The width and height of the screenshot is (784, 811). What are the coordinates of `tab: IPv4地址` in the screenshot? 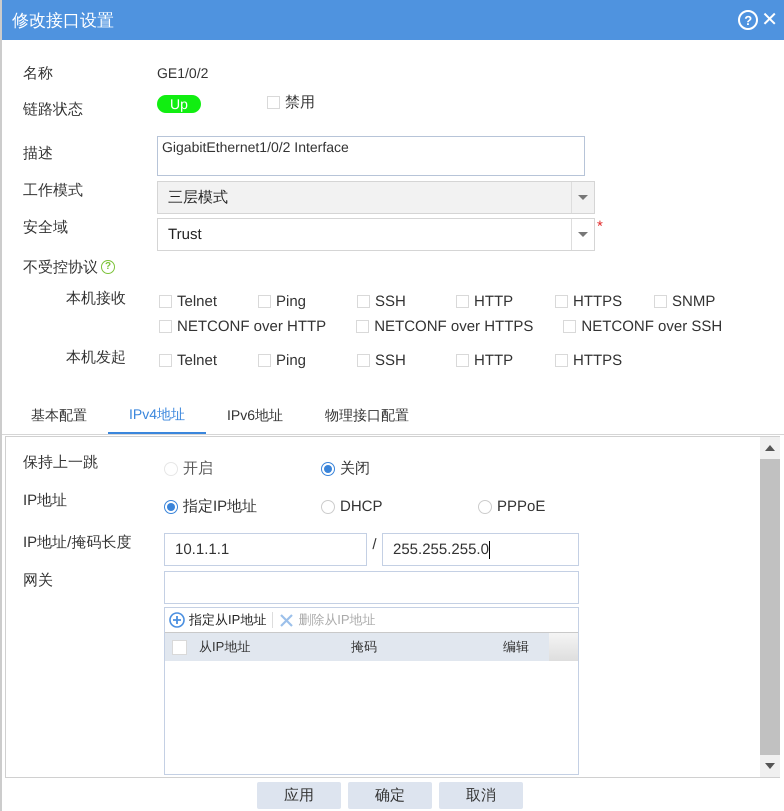 It's located at (157, 416).